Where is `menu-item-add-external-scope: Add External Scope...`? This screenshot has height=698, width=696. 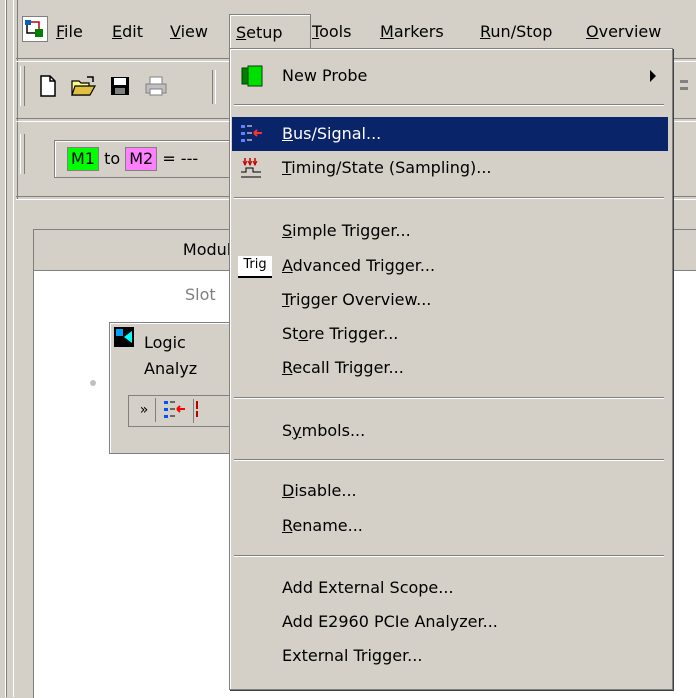 menu-item-add-external-scope: Add External Scope... is located at coordinates (450, 588).